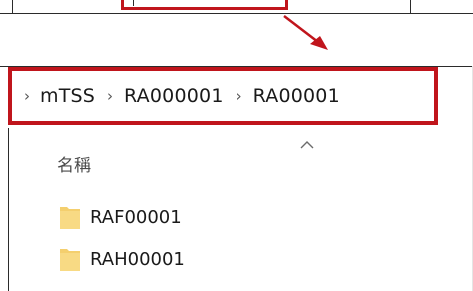 The image size is (473, 291). Describe the element at coordinates (296, 96) in the screenshot. I see `breadcrumb-item-ra00001: RA00001` at that location.